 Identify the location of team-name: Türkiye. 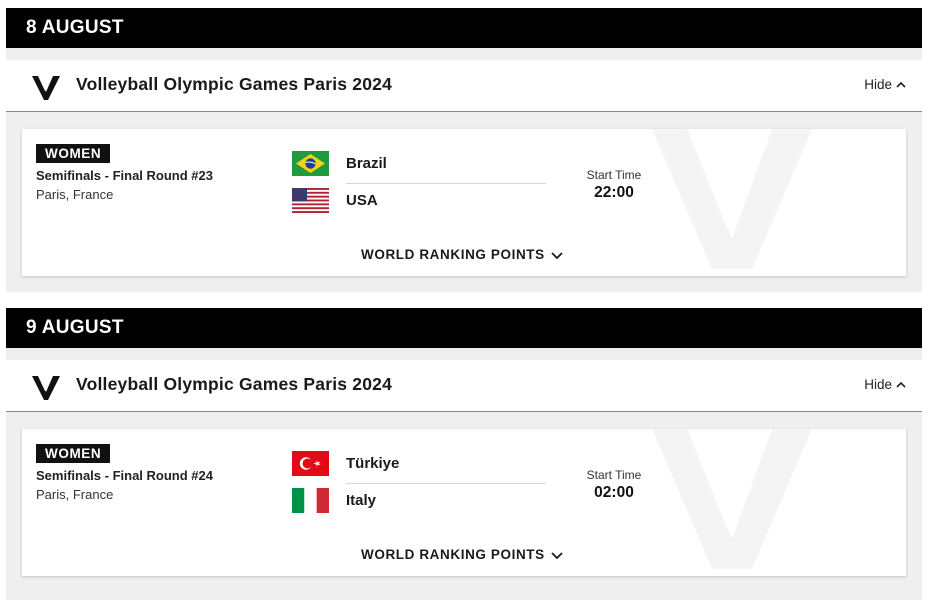
(373, 463).